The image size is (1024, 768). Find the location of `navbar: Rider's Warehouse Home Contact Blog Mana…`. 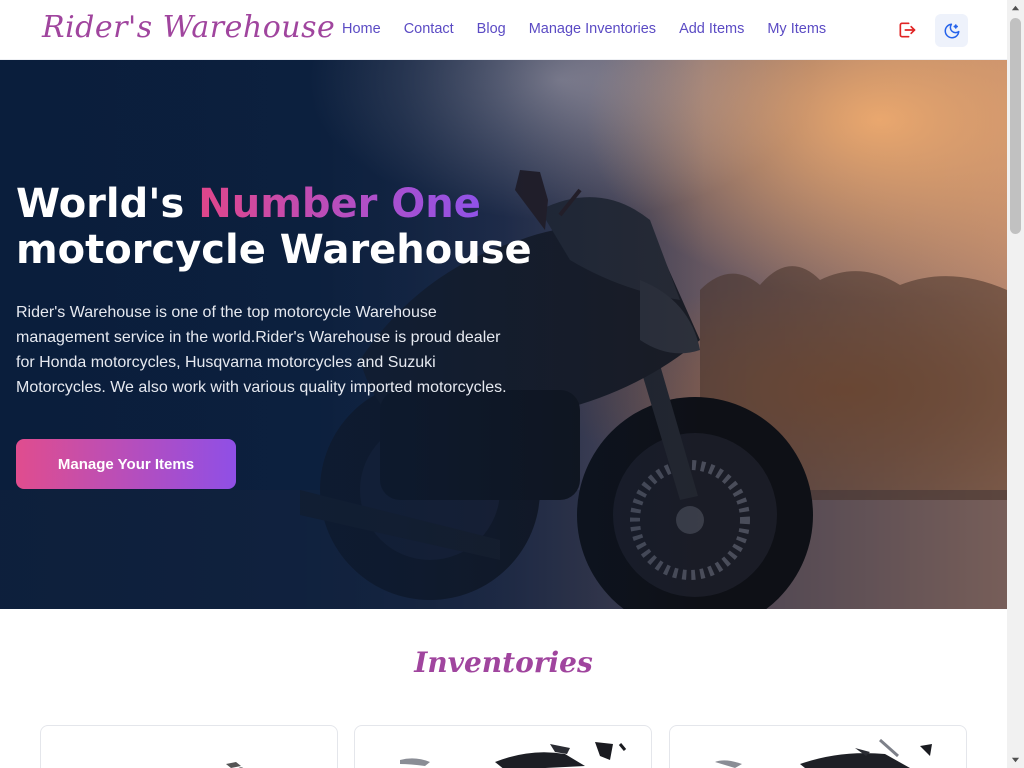

navbar: Rider's Warehouse Home Contact Blog Mana… is located at coordinates (503, 30).